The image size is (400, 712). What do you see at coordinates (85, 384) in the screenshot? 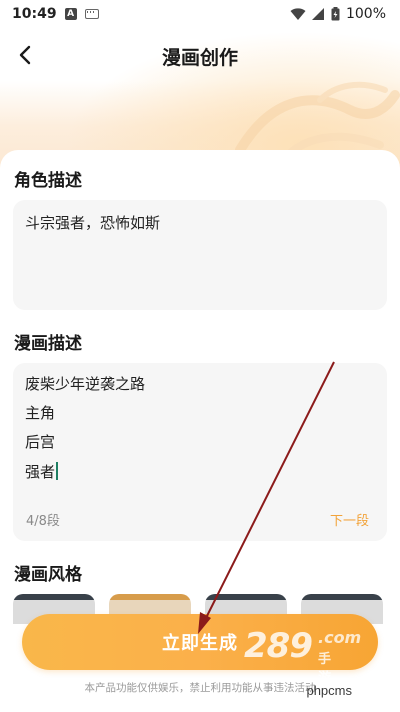
I see `comic-line: 废柴少年逆袭之路` at bounding box center [85, 384].